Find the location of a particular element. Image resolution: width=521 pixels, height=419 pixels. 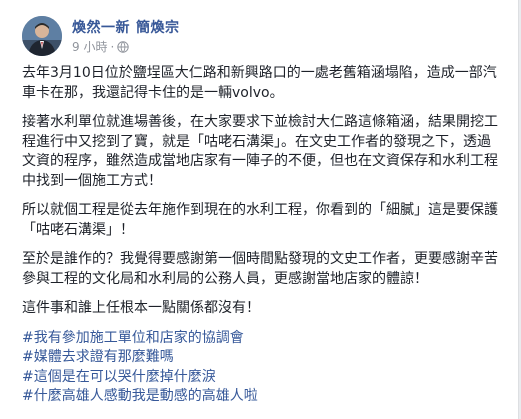

avatar-photo is located at coordinates (42, 36).